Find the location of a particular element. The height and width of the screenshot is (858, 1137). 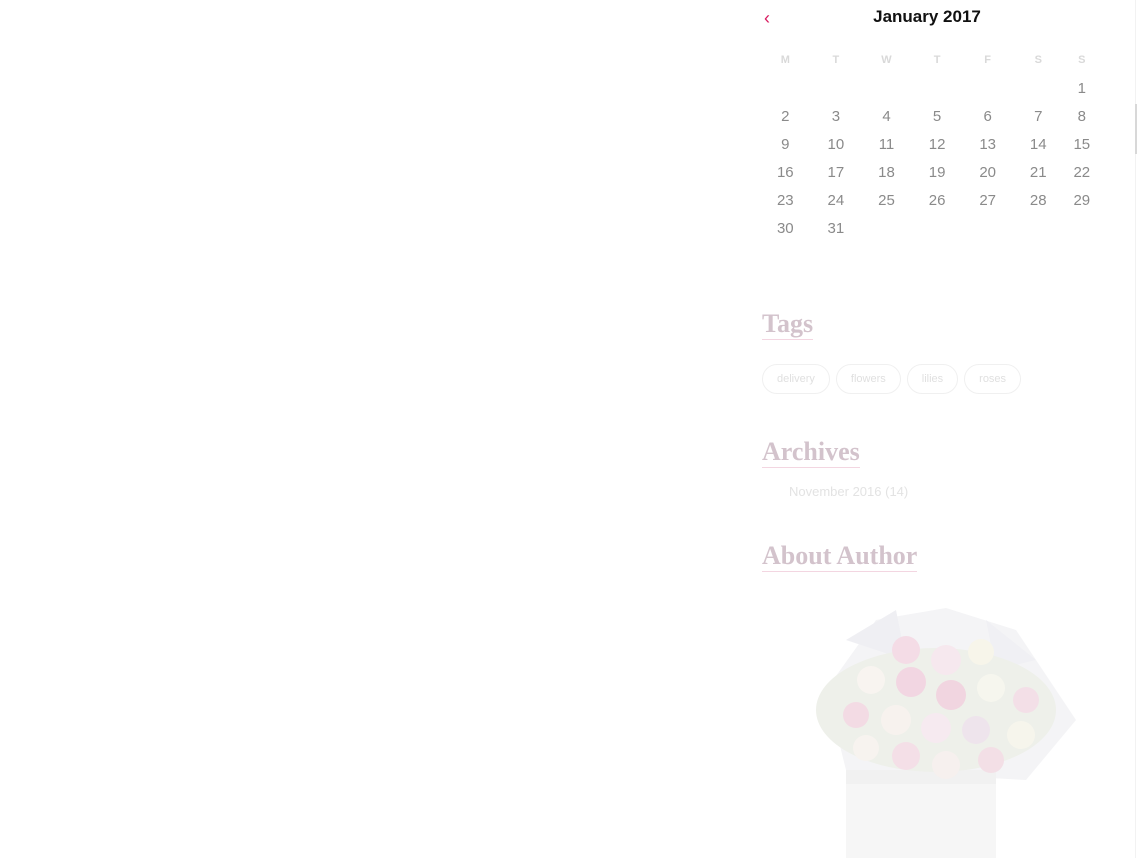

calendar-week-row: 1 is located at coordinates (930, 88).